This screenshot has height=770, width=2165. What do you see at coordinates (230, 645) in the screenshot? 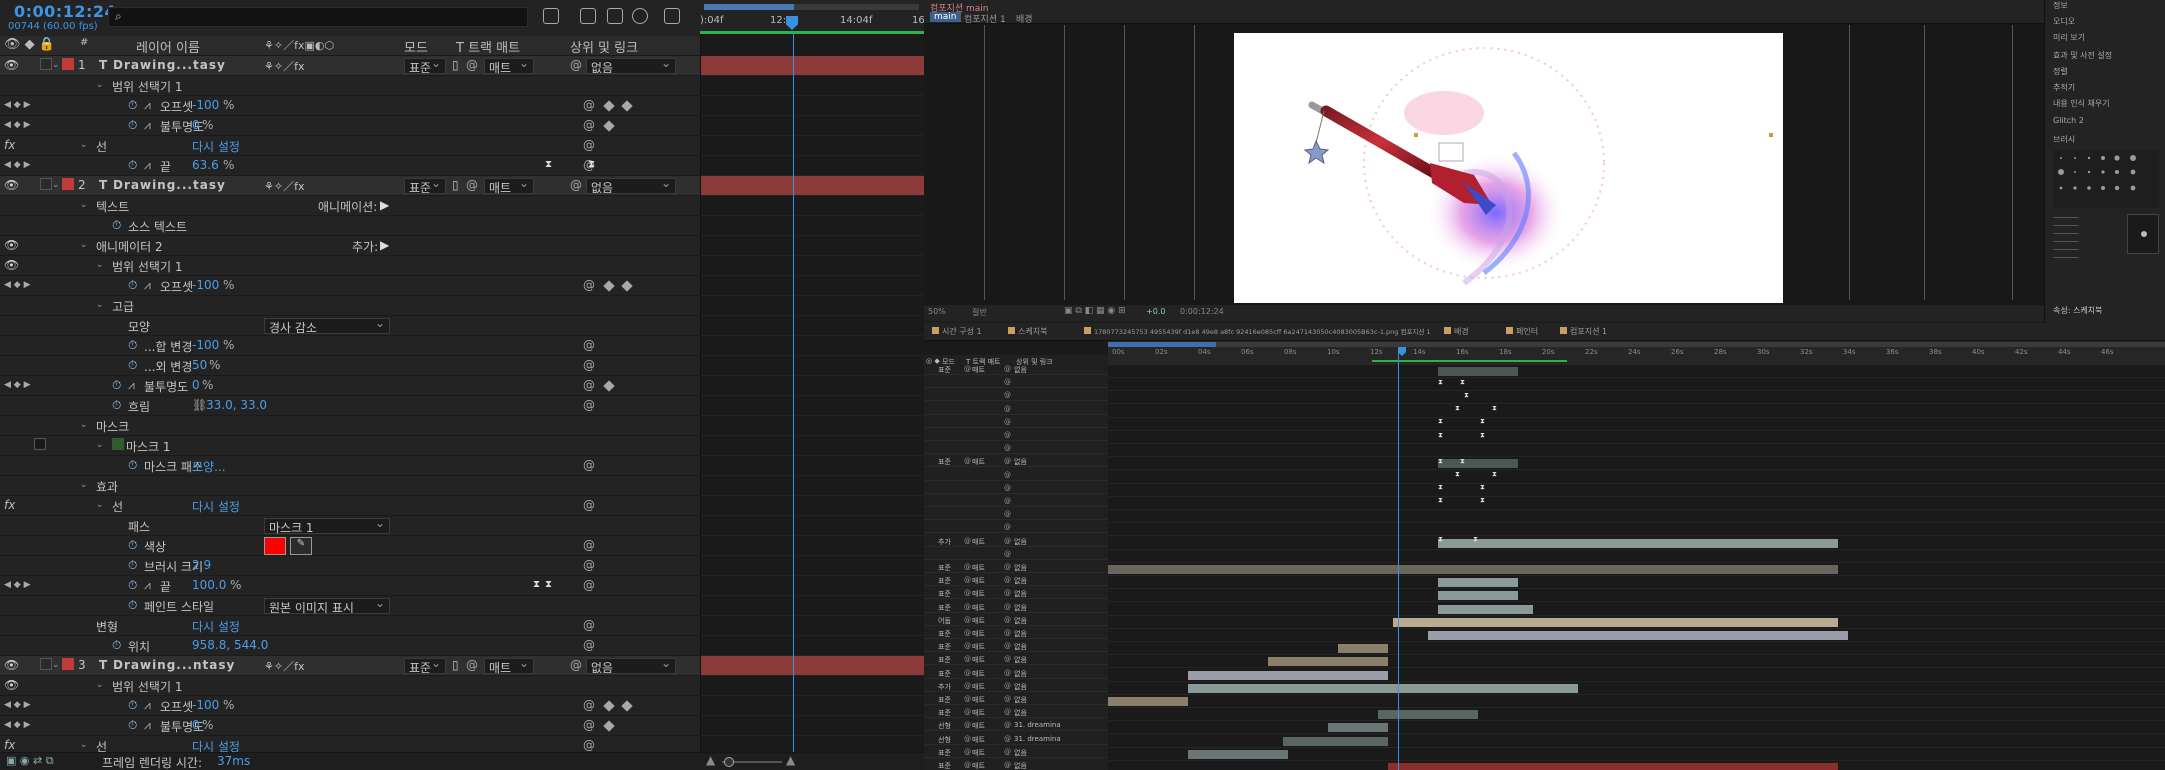
I see `property-value: 958.8, 544.0` at bounding box center [230, 645].